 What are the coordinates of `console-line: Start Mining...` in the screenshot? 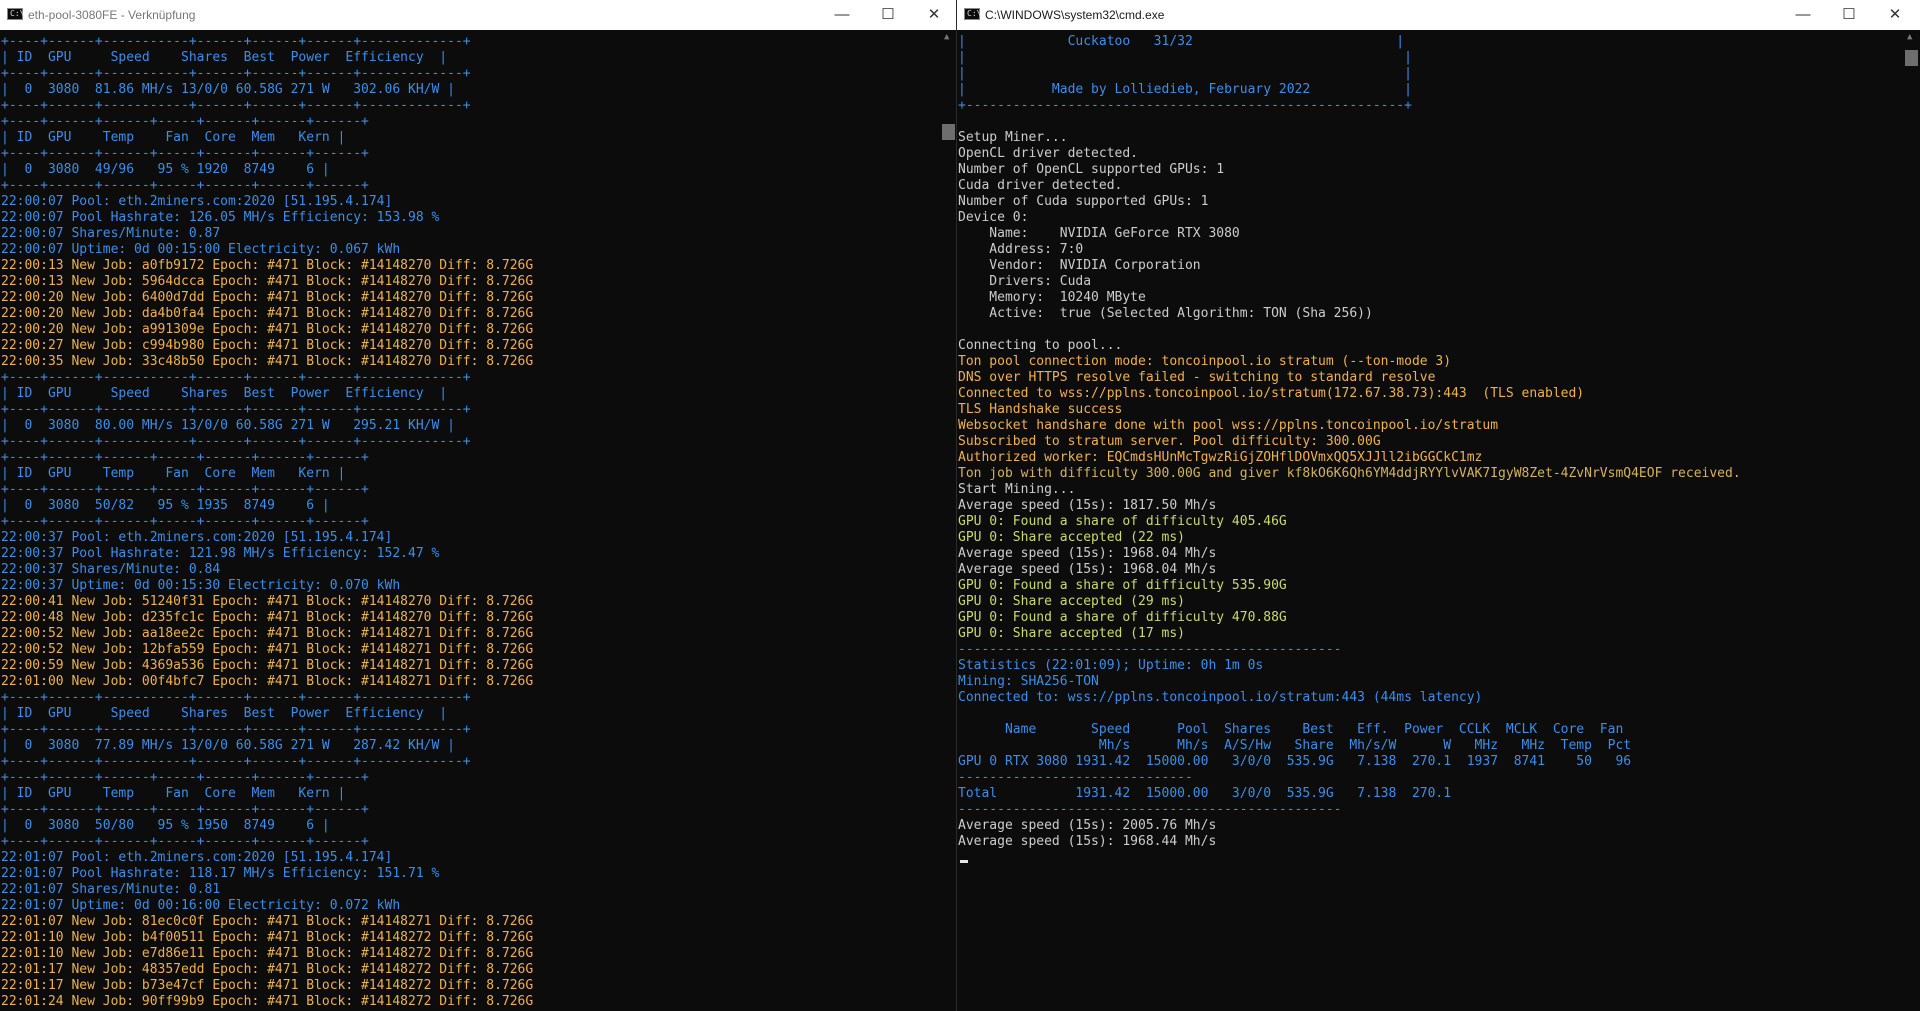 It's located at (1017, 489).